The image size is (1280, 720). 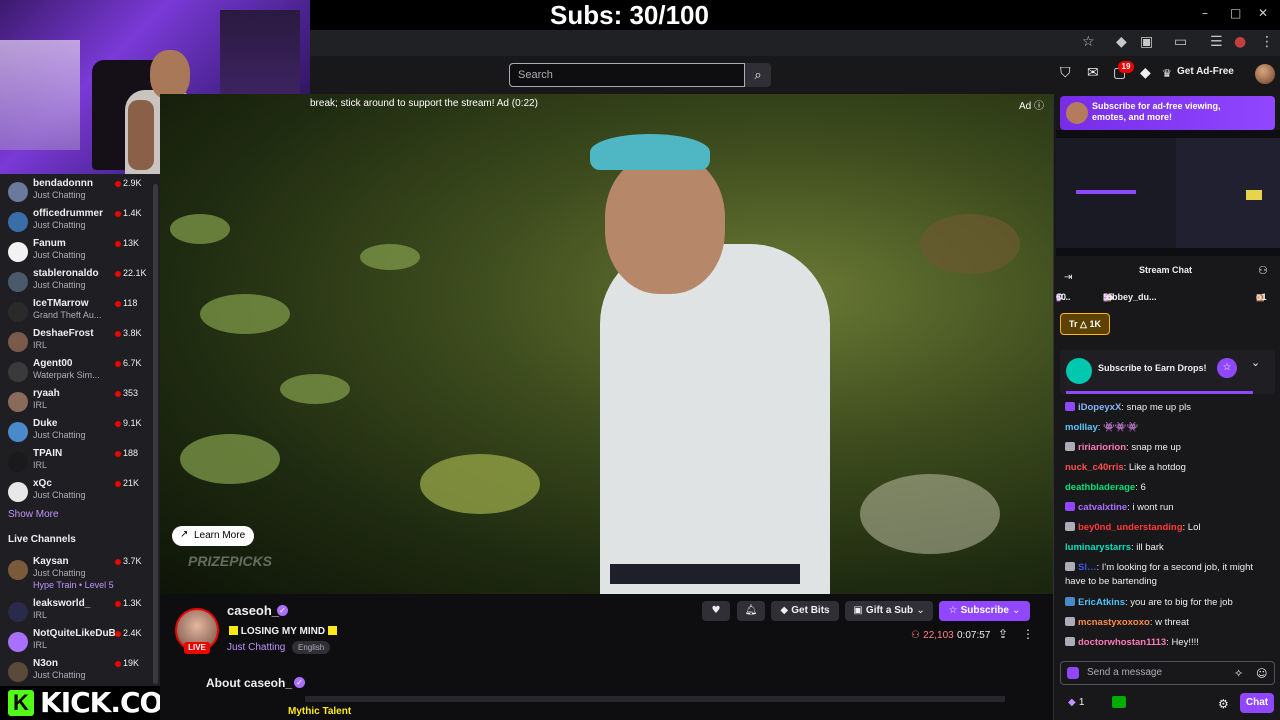 I want to click on notification-badge: 19, so click(x=1126, y=67).